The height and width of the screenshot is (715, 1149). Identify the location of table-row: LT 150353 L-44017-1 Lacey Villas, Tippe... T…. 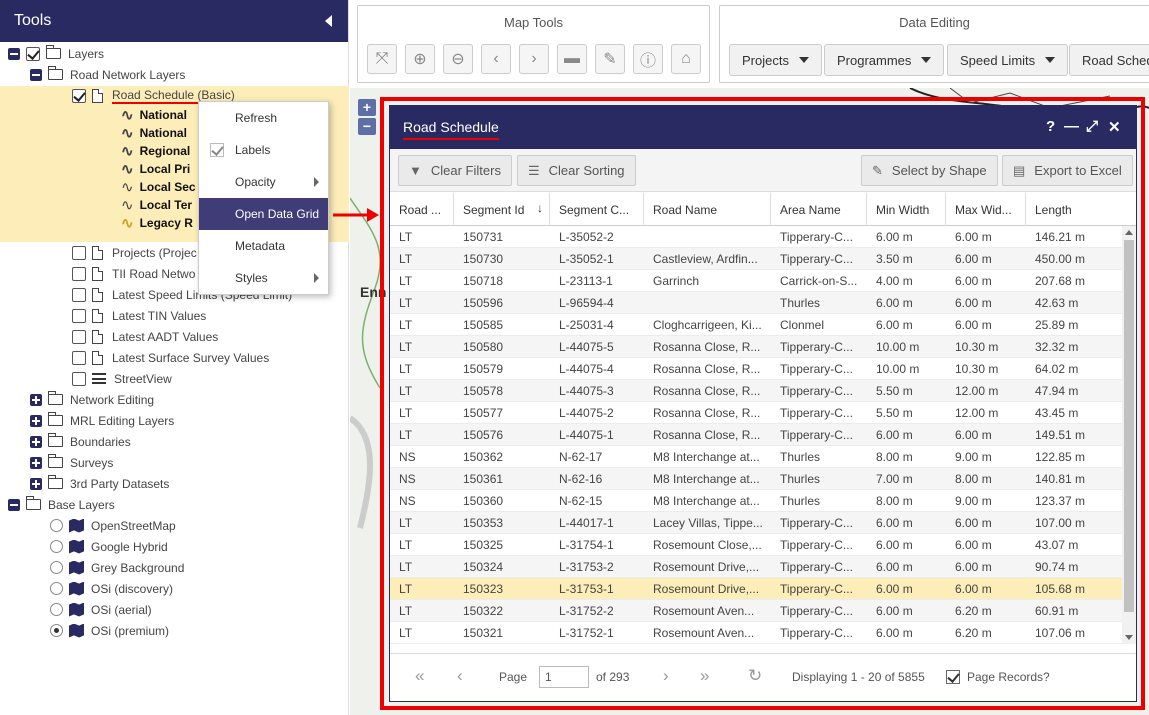
(763, 523).